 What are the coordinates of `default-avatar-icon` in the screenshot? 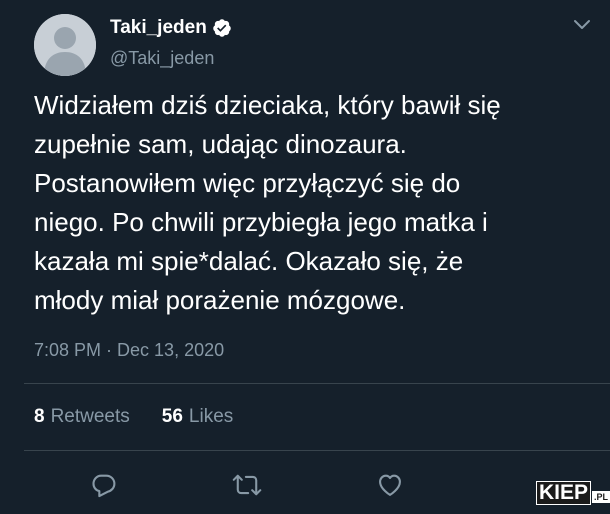 It's located at (65, 45).